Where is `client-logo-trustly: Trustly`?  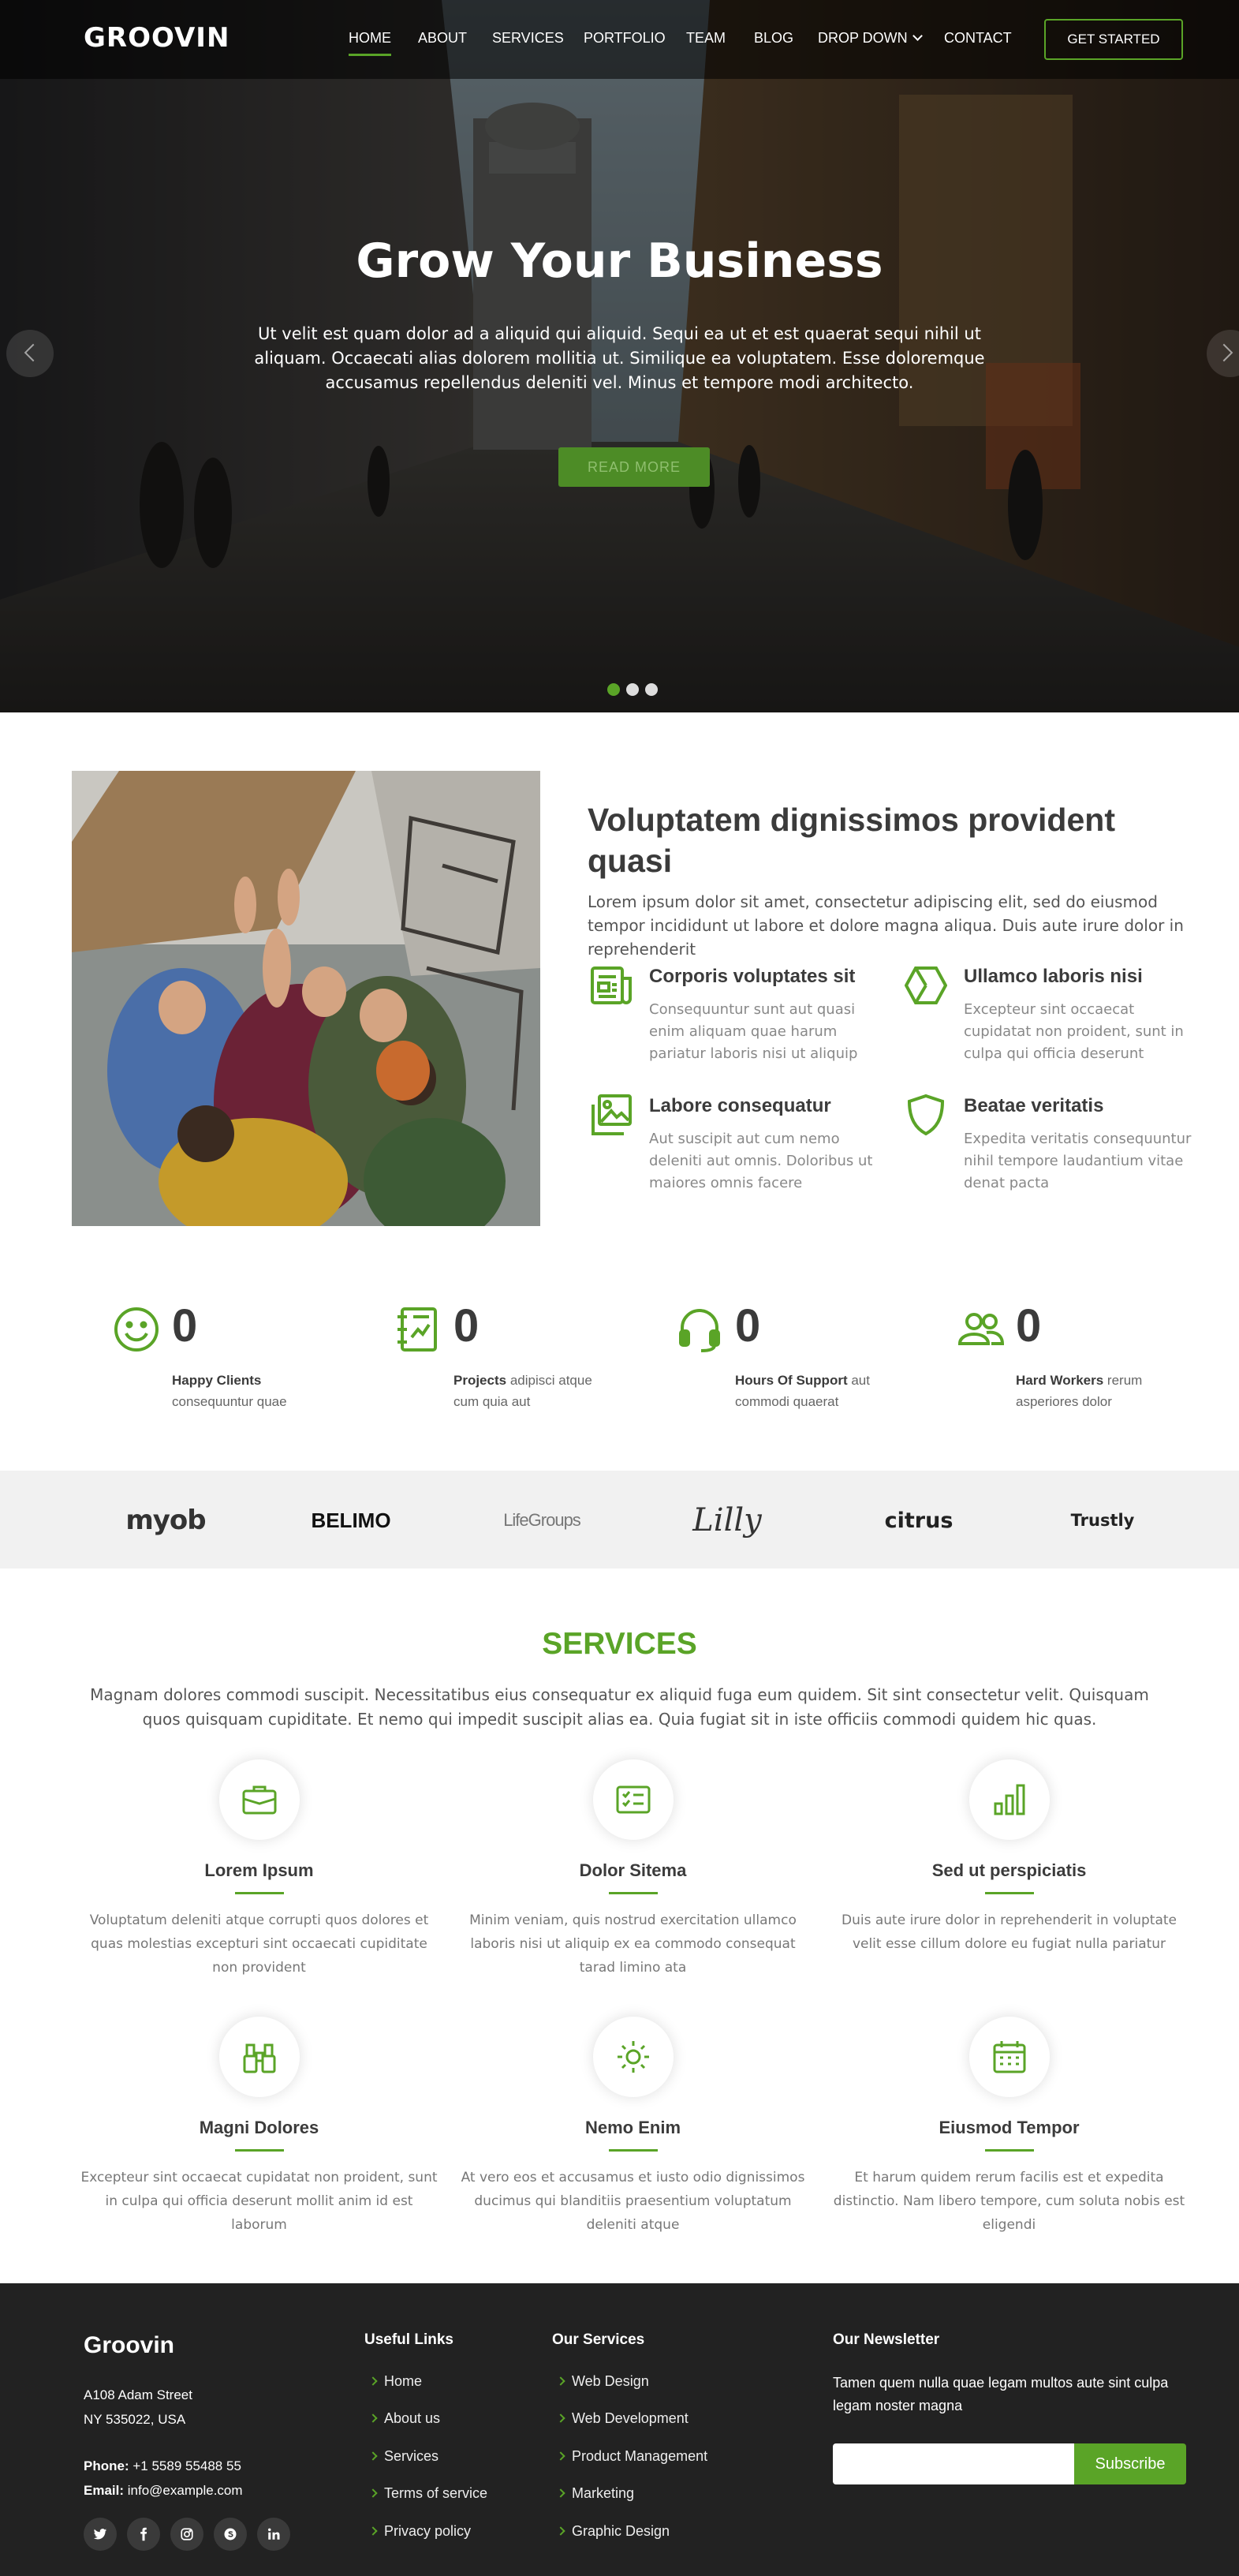
client-logo-trustly: Trustly is located at coordinates (1102, 1520).